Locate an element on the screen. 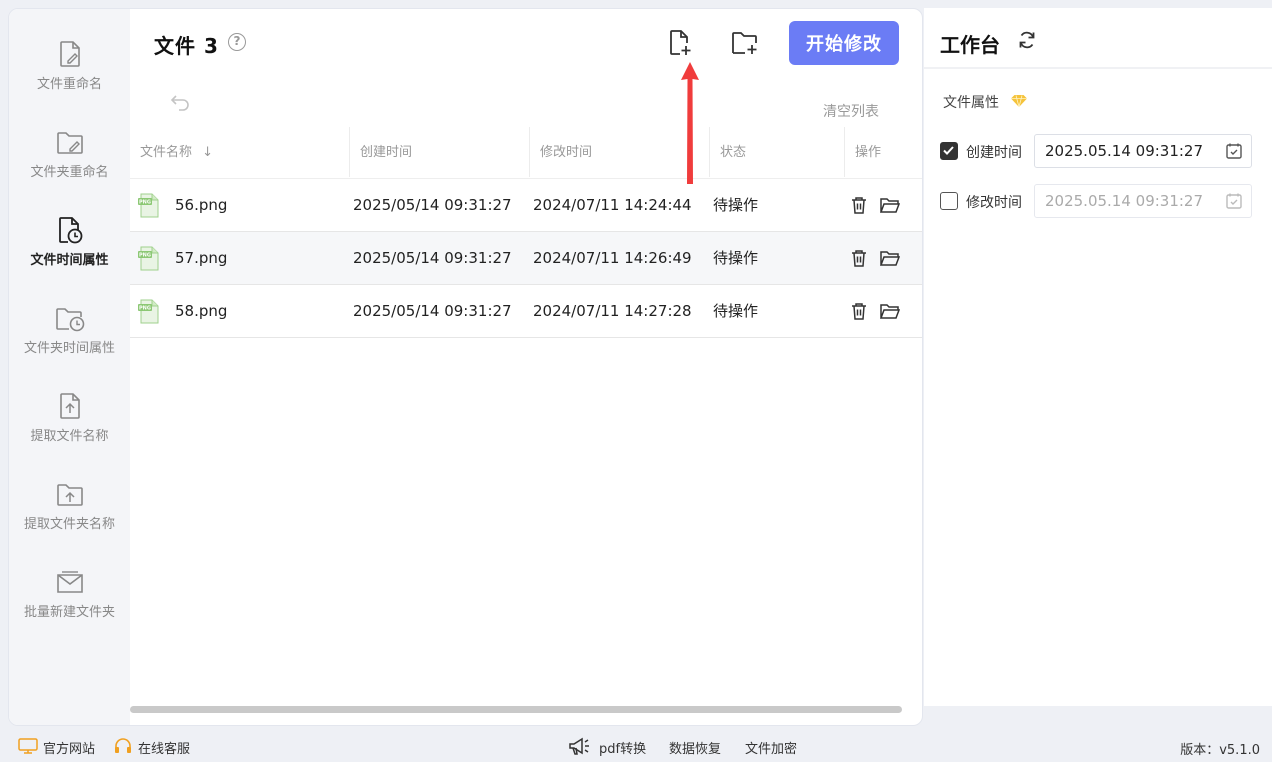 This screenshot has width=1272, height=762. file-name: 58.png is located at coordinates (201, 311).